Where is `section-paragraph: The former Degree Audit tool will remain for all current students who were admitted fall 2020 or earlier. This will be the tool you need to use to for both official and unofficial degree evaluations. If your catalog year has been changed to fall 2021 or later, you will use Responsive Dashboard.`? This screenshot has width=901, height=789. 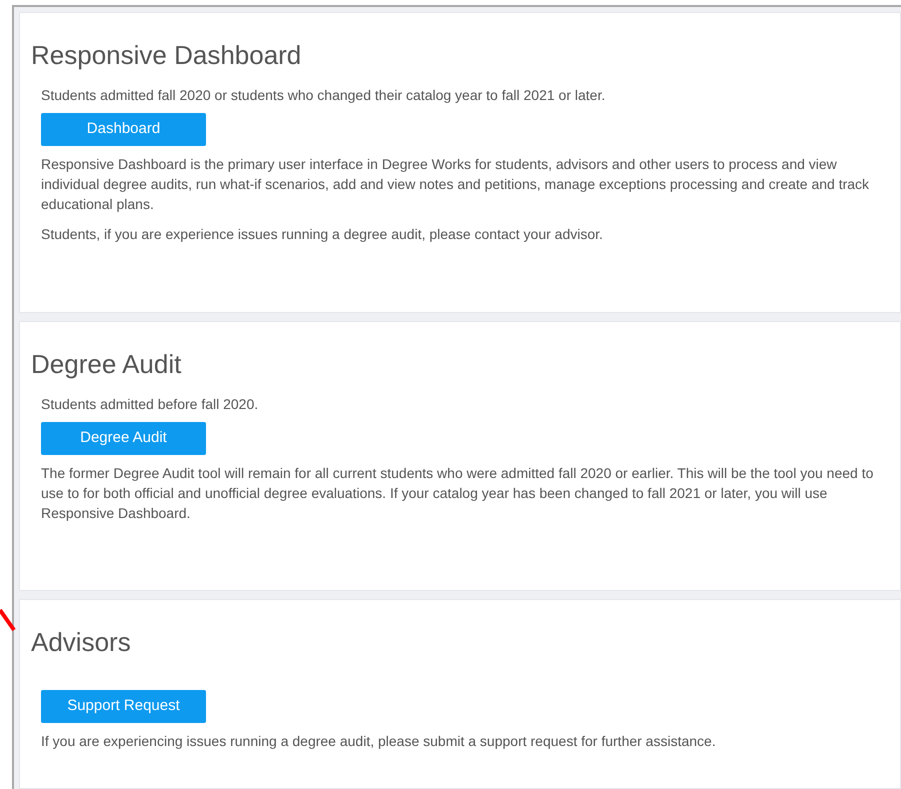 section-paragraph: The former Degree Audit tool will remain for all current students who were admitted fall 2020 or earlier. This will be the tool you need to use to for both official and unofficial degree evaluations. If your catalog year has been changed to fall 2021 or later, you will use Responsive Dashboard. is located at coordinates (457, 493).